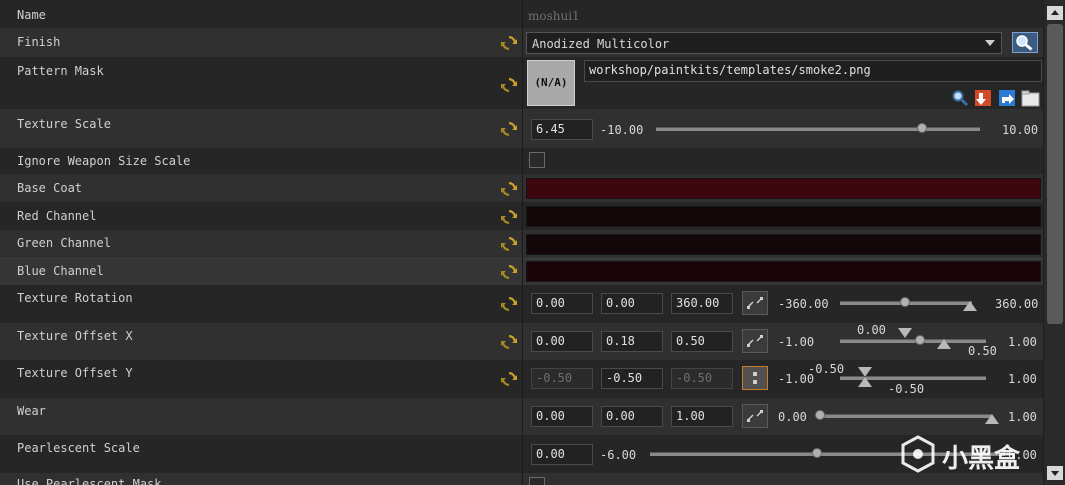  I want to click on texture-offset-y-upper-marker, so click(865, 382).